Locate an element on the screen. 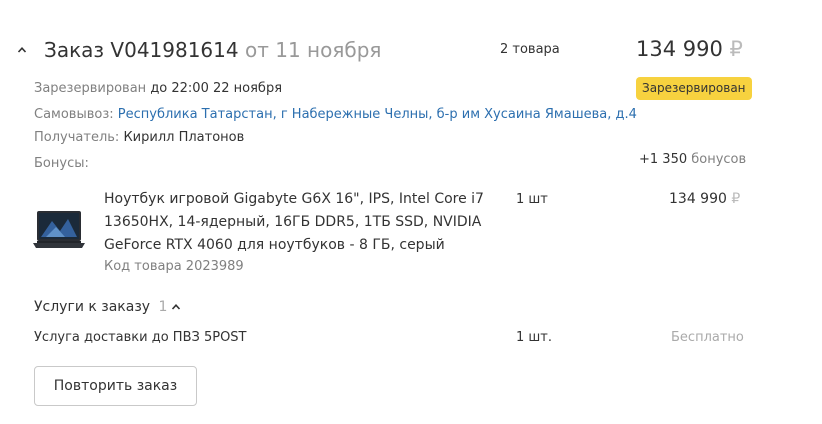  product-currency: ₽ is located at coordinates (736, 199).